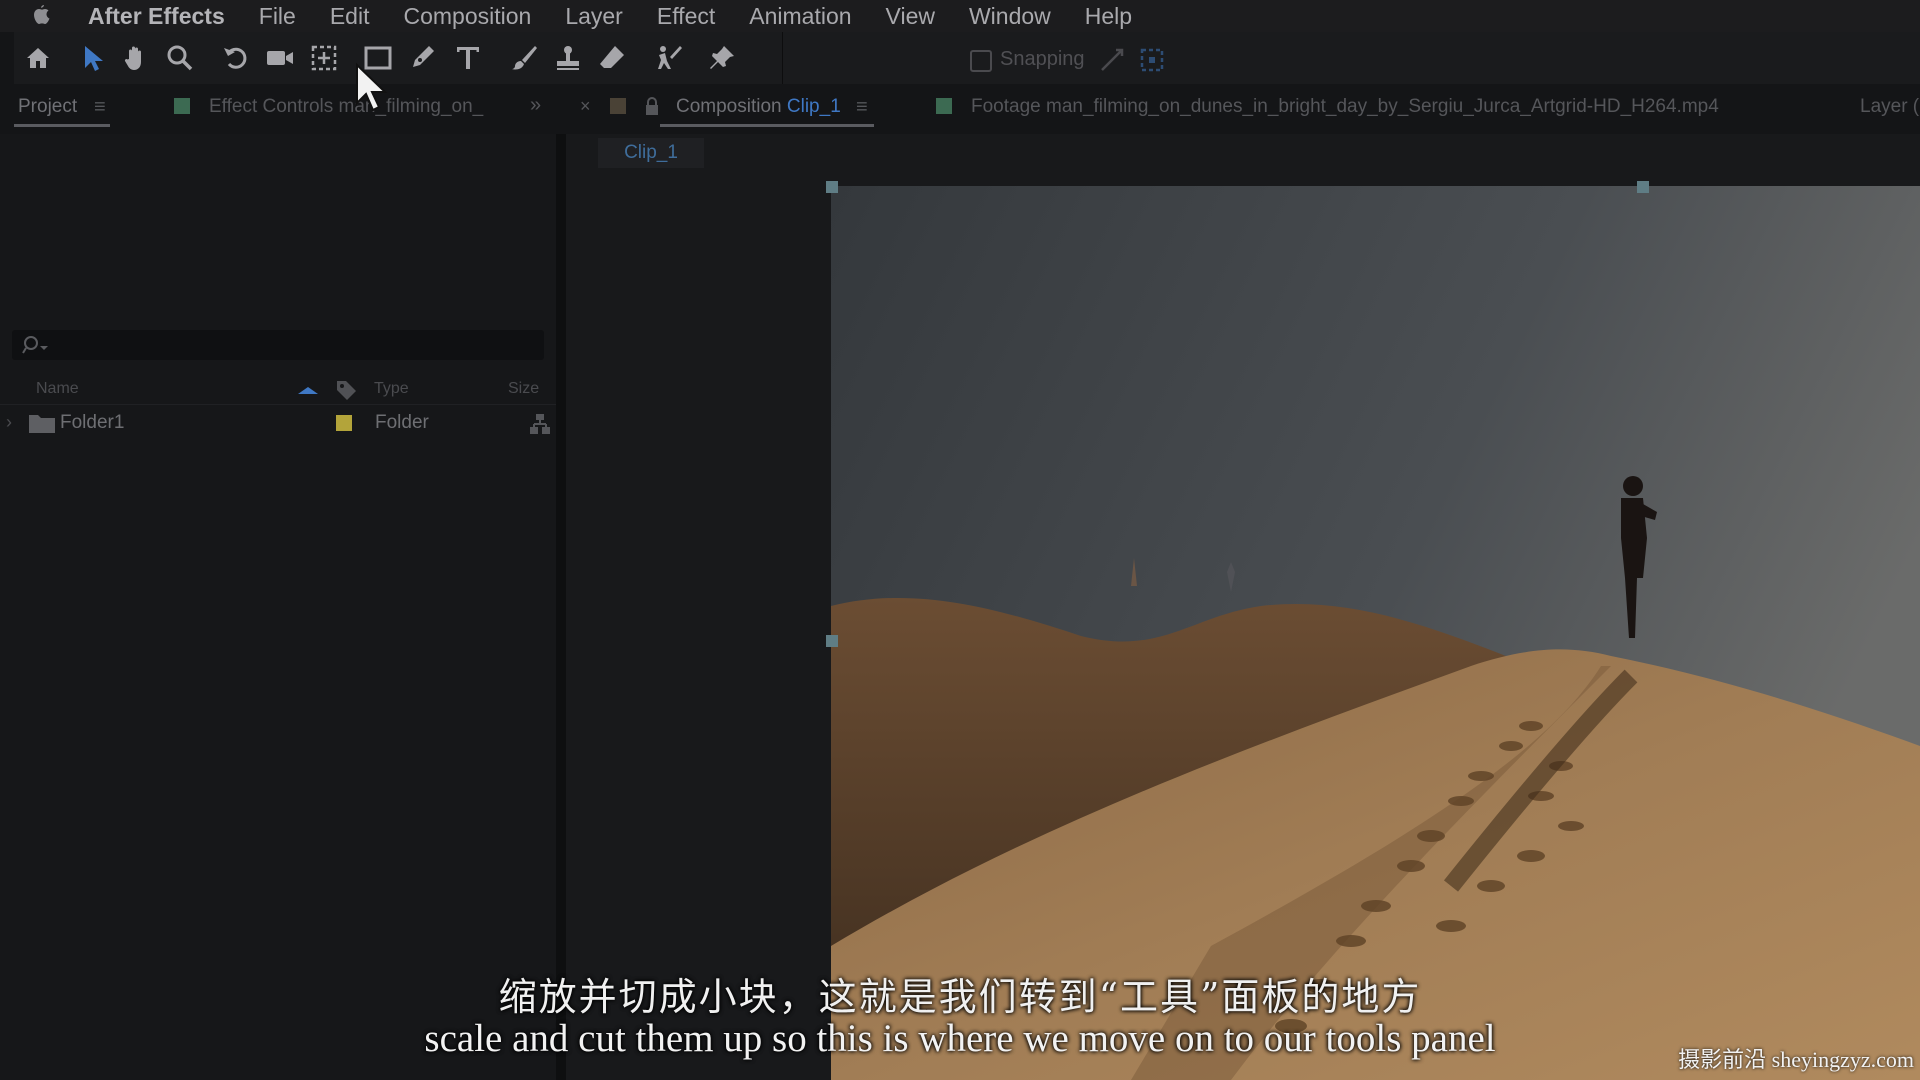  What do you see at coordinates (767, 125) in the screenshot?
I see `comp-tab-underline` at bounding box center [767, 125].